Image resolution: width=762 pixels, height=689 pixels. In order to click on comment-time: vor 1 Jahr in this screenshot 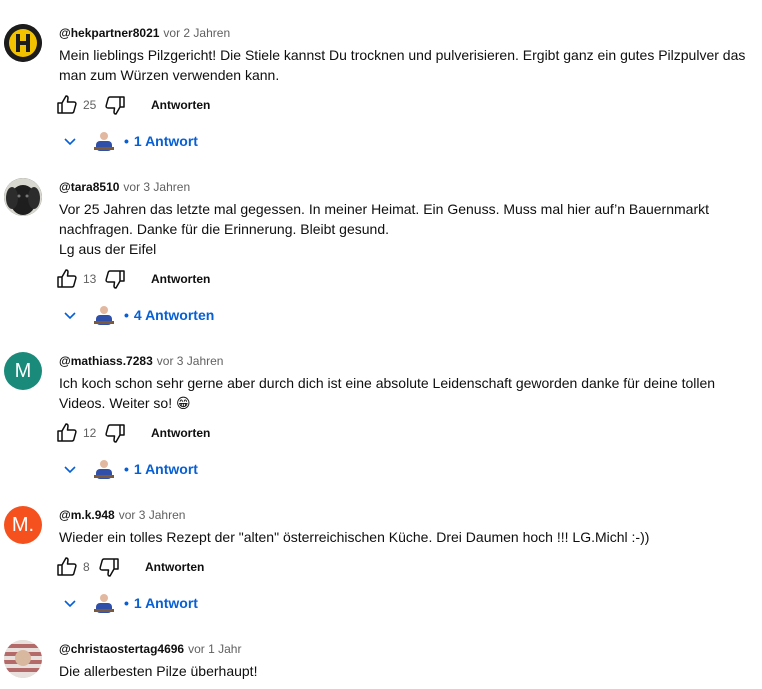, I will do `click(214, 649)`.